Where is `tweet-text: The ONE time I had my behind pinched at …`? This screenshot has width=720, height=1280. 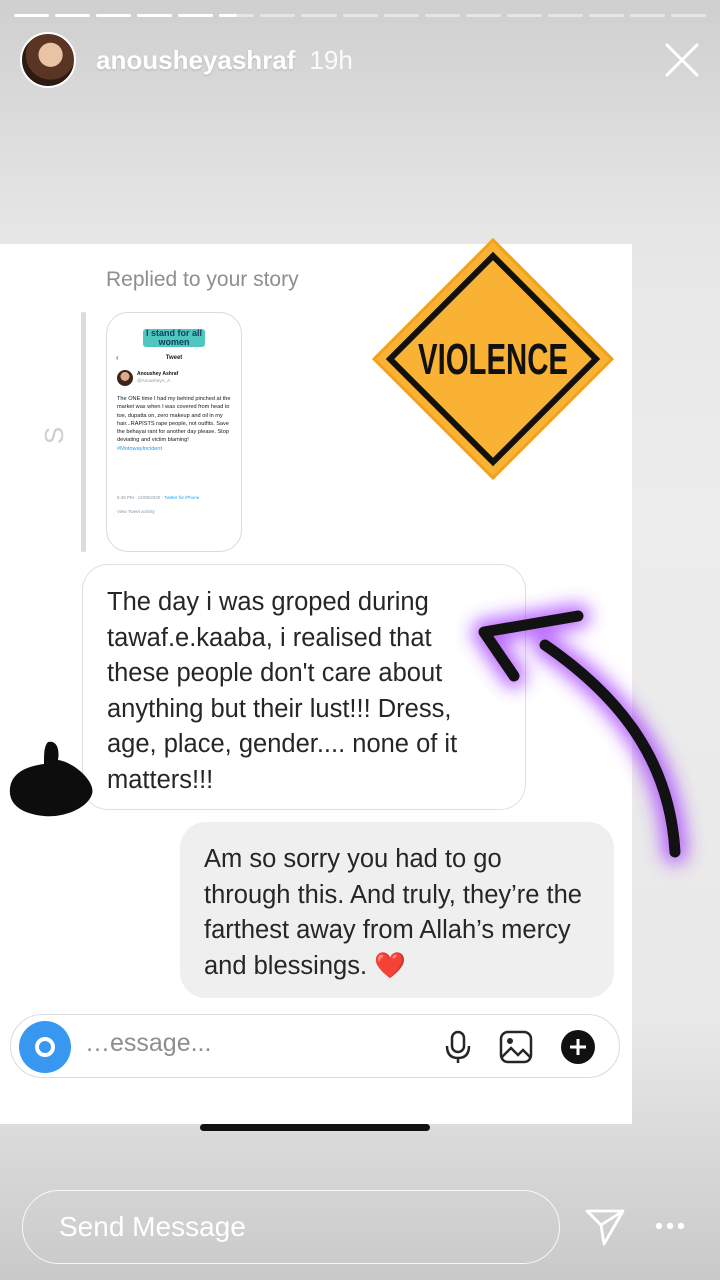 tweet-text: The ONE time I had my behind pinched at … is located at coordinates (174, 420).